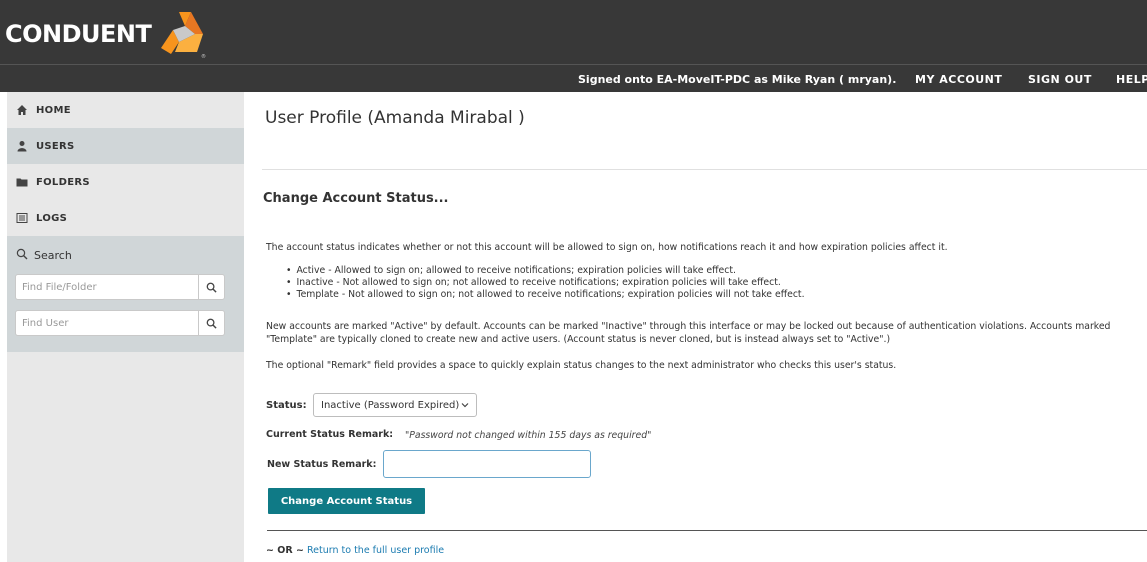  I want to click on sidebar-item-folders: FOLDERS, so click(125, 182).